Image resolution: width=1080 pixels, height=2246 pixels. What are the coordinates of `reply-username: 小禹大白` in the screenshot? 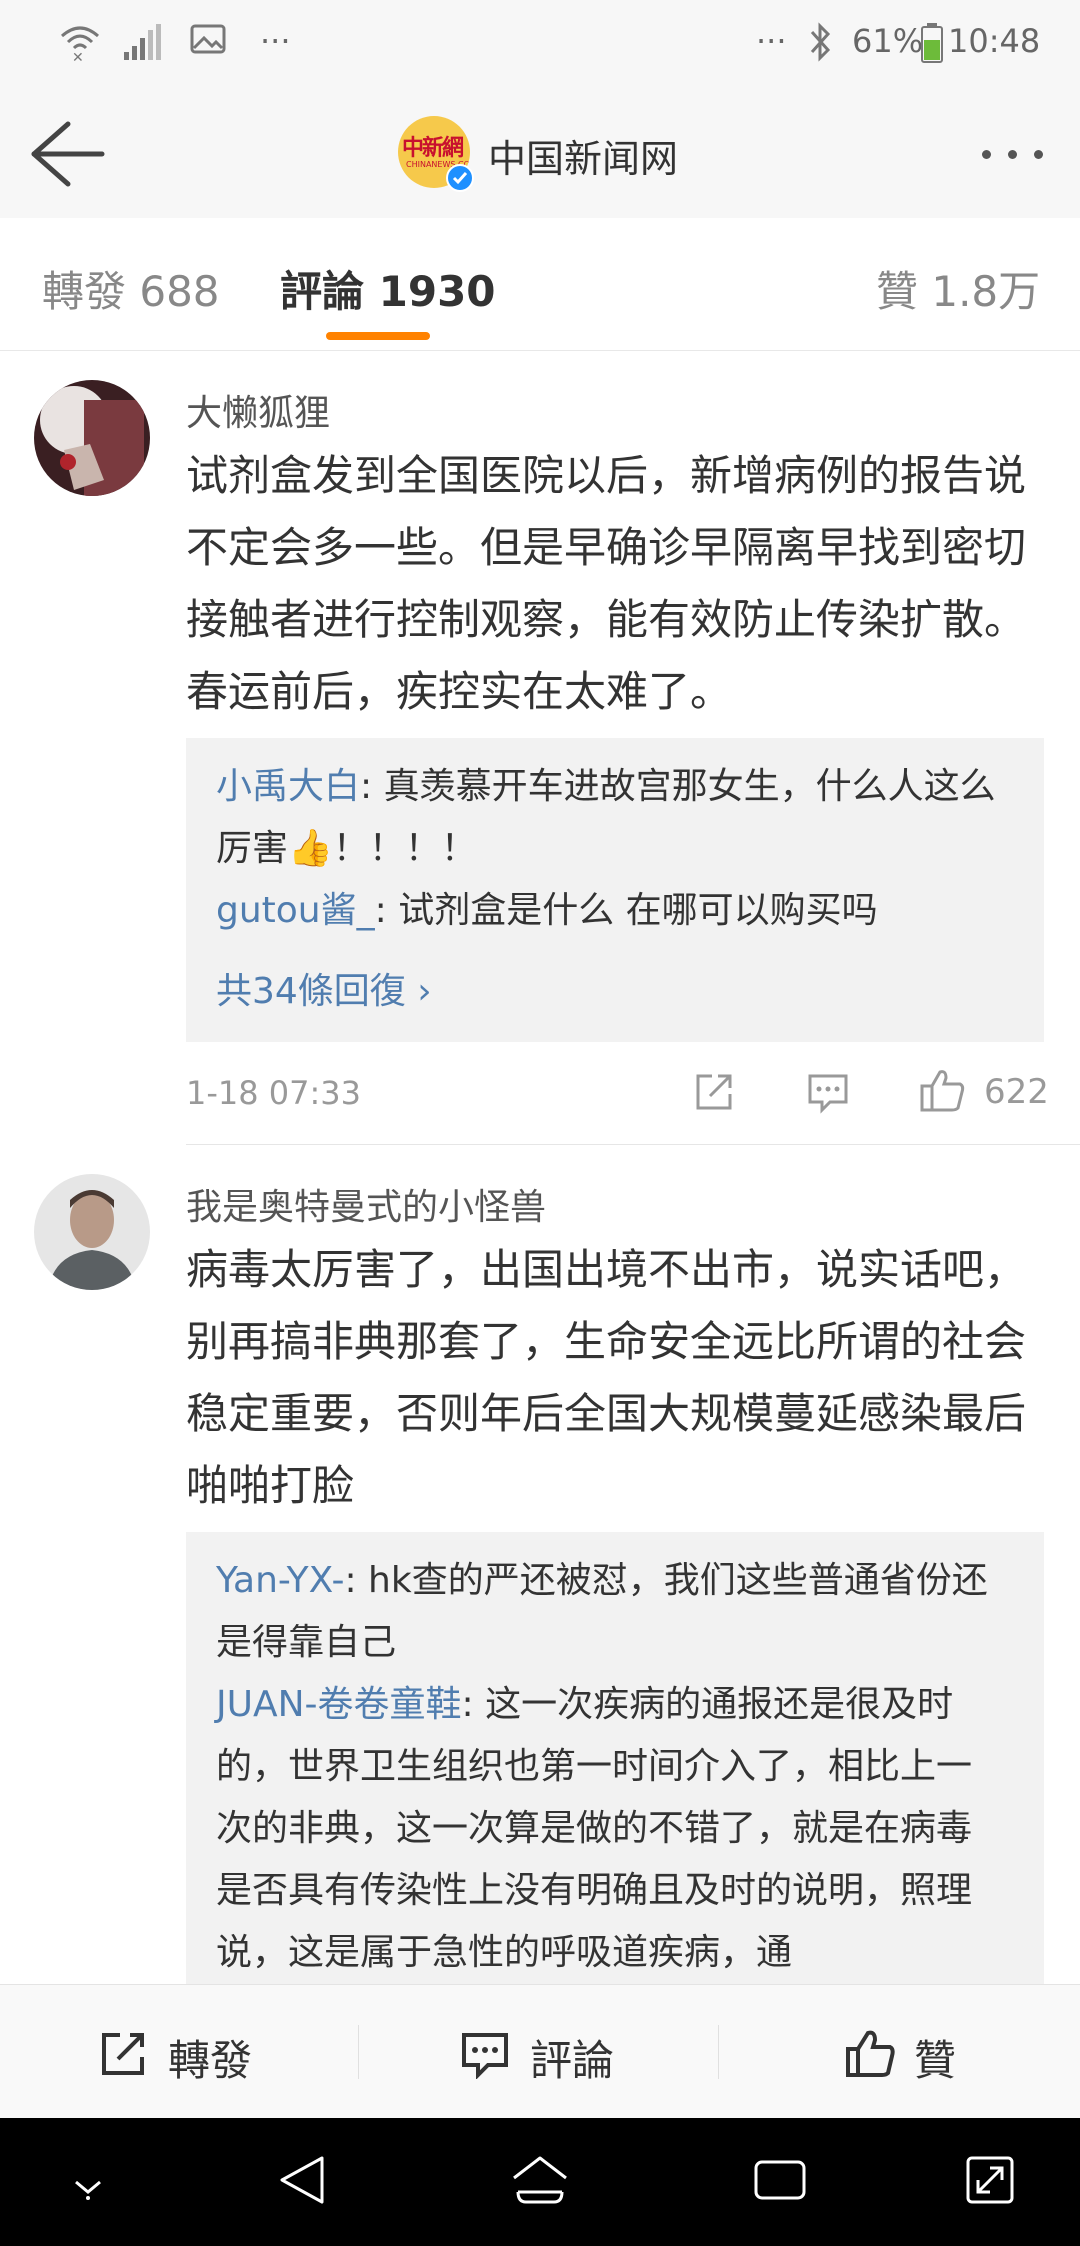 It's located at (288, 786).